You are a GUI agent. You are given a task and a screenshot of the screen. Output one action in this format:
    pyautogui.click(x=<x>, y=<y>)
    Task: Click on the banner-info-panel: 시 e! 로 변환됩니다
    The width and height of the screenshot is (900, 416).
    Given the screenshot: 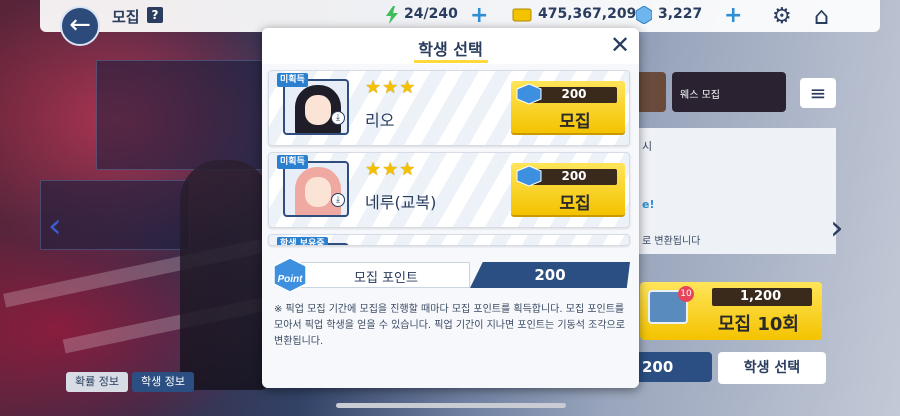 What is the action you would take?
    pyautogui.click(x=737, y=191)
    